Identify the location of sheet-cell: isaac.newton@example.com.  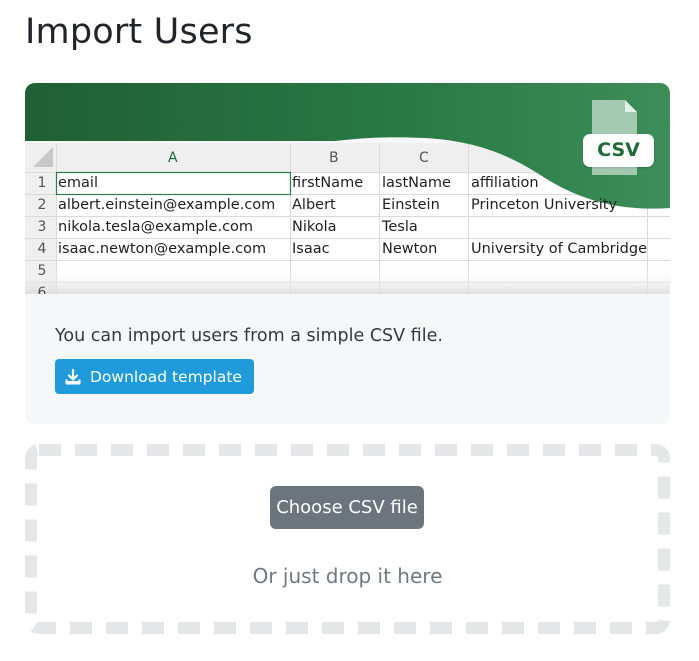
(162, 249).